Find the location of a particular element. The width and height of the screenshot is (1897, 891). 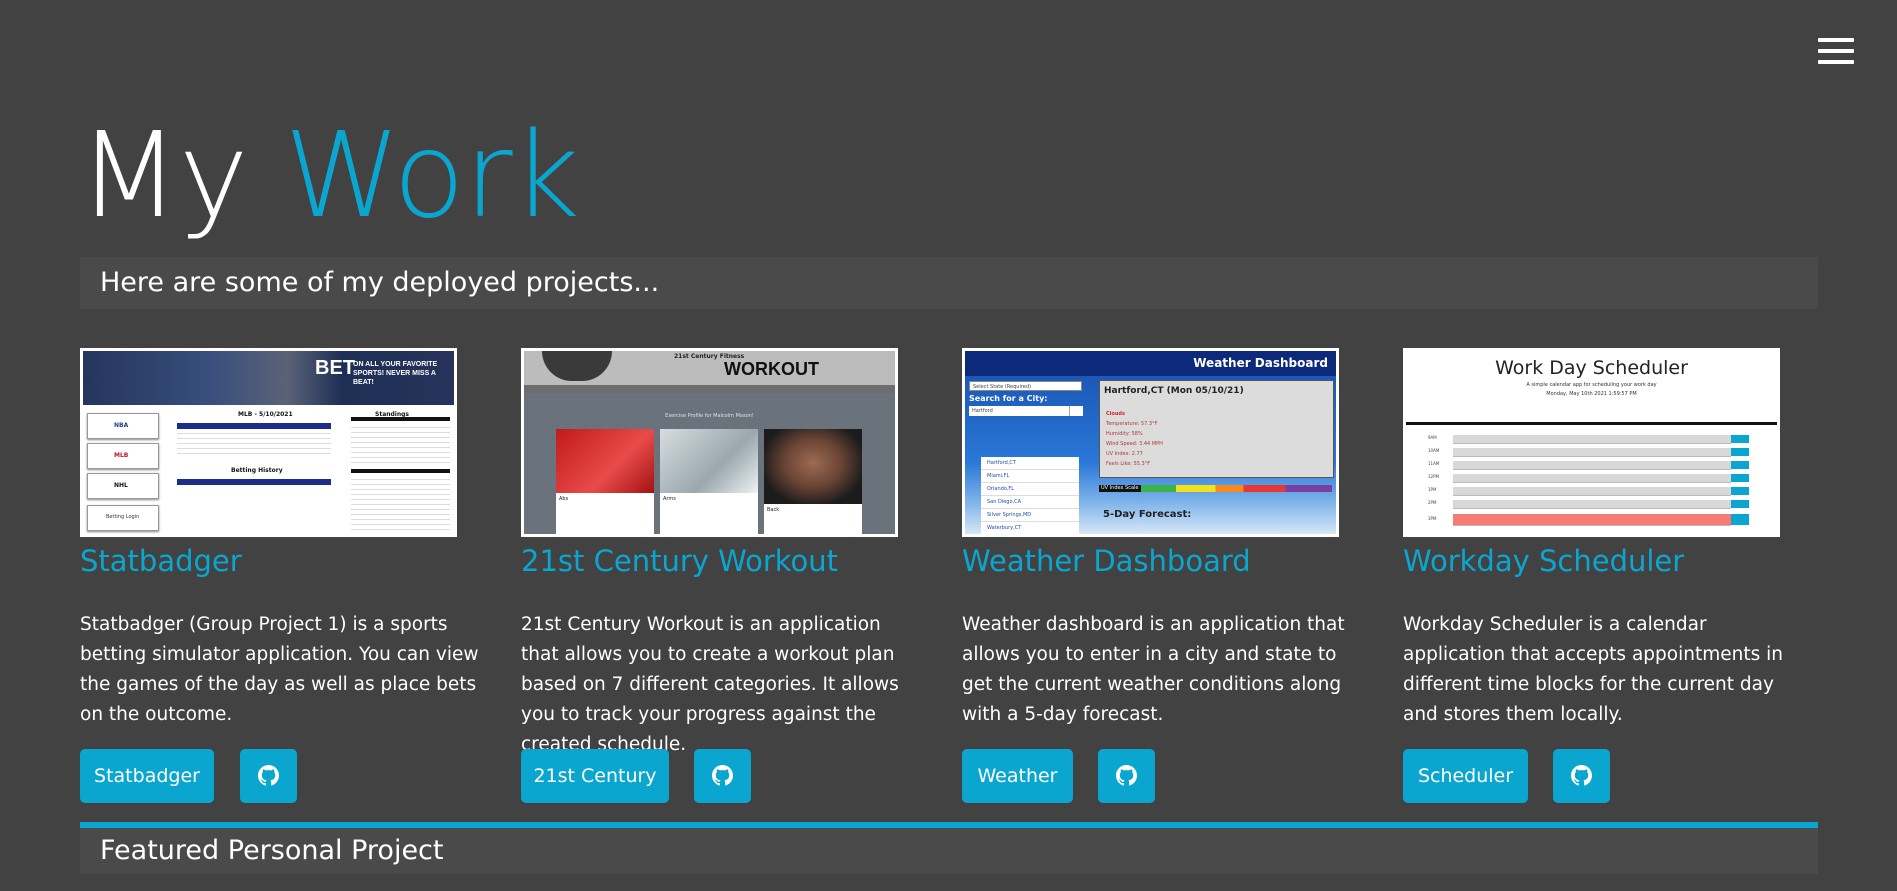

hour-label: 10AM is located at coordinates (1434, 450).